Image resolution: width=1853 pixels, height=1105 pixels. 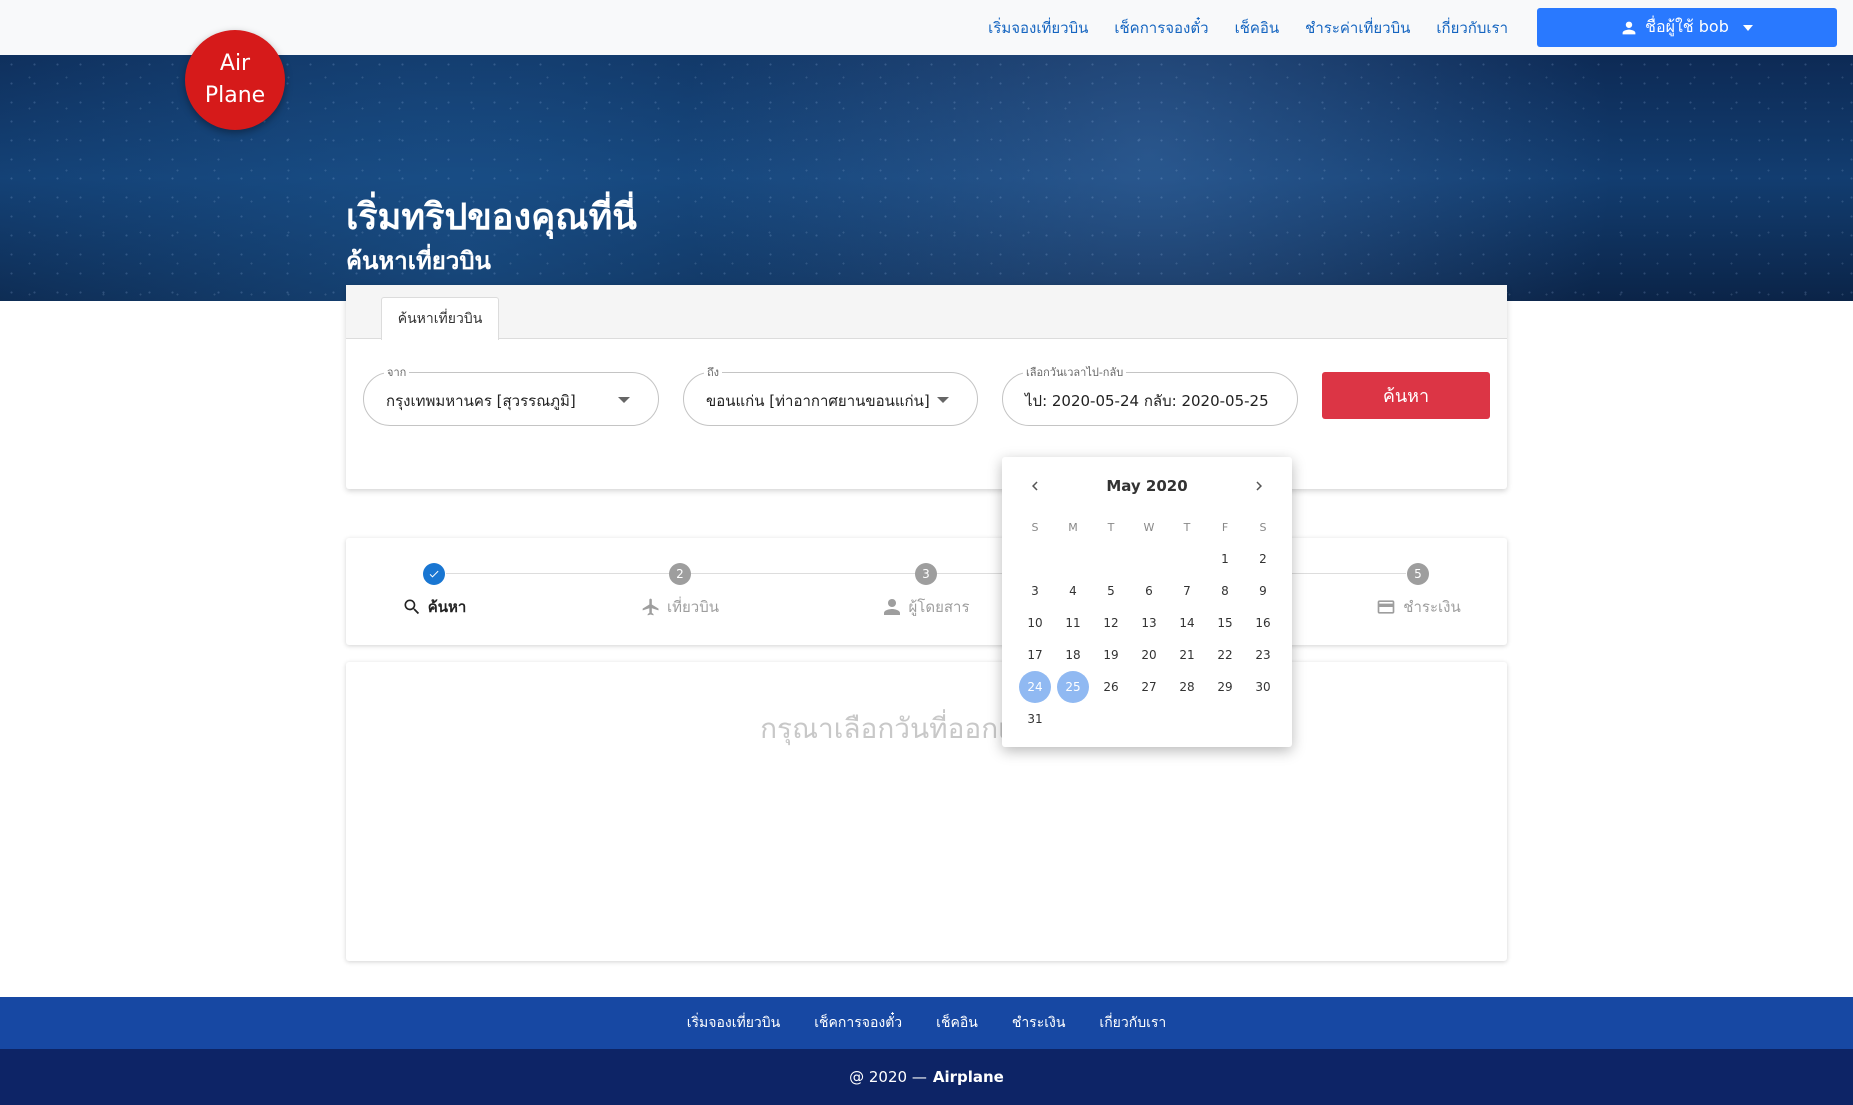 What do you see at coordinates (1035, 687) in the screenshot?
I see `calendar-day-selected: 24` at bounding box center [1035, 687].